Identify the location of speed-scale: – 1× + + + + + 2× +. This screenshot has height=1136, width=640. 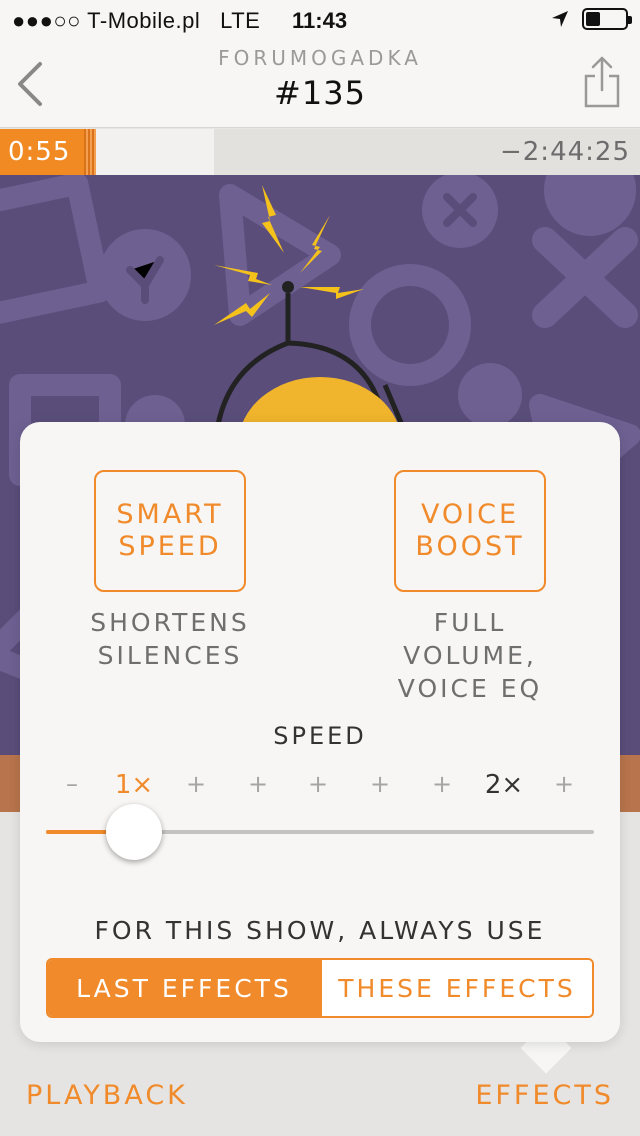
(320, 788).